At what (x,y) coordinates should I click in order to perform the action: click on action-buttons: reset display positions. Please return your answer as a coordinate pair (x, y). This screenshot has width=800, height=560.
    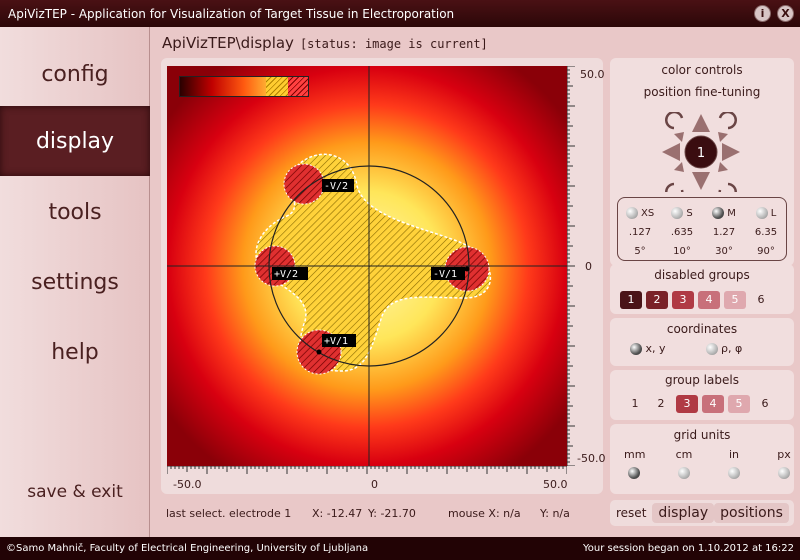
    Looking at the image, I should click on (702, 513).